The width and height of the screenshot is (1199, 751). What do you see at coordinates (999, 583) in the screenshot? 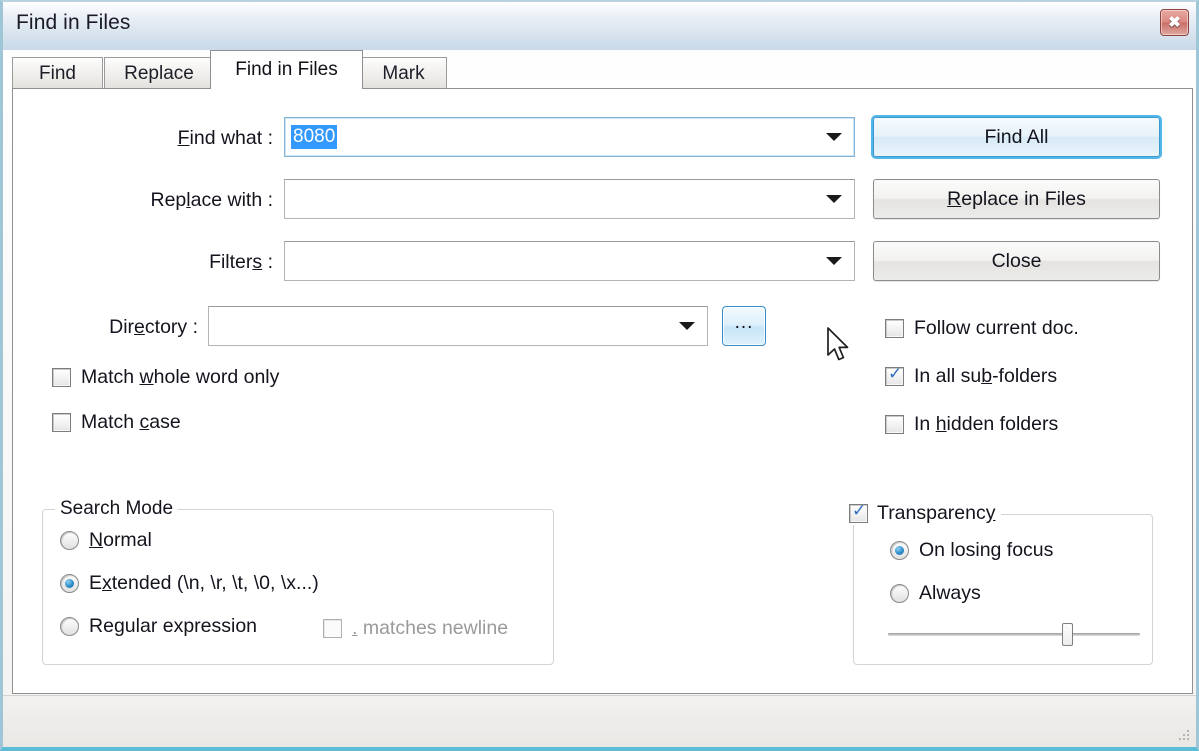
I see `transparency-group: ✓ Transparency On losing focus Always` at bounding box center [999, 583].